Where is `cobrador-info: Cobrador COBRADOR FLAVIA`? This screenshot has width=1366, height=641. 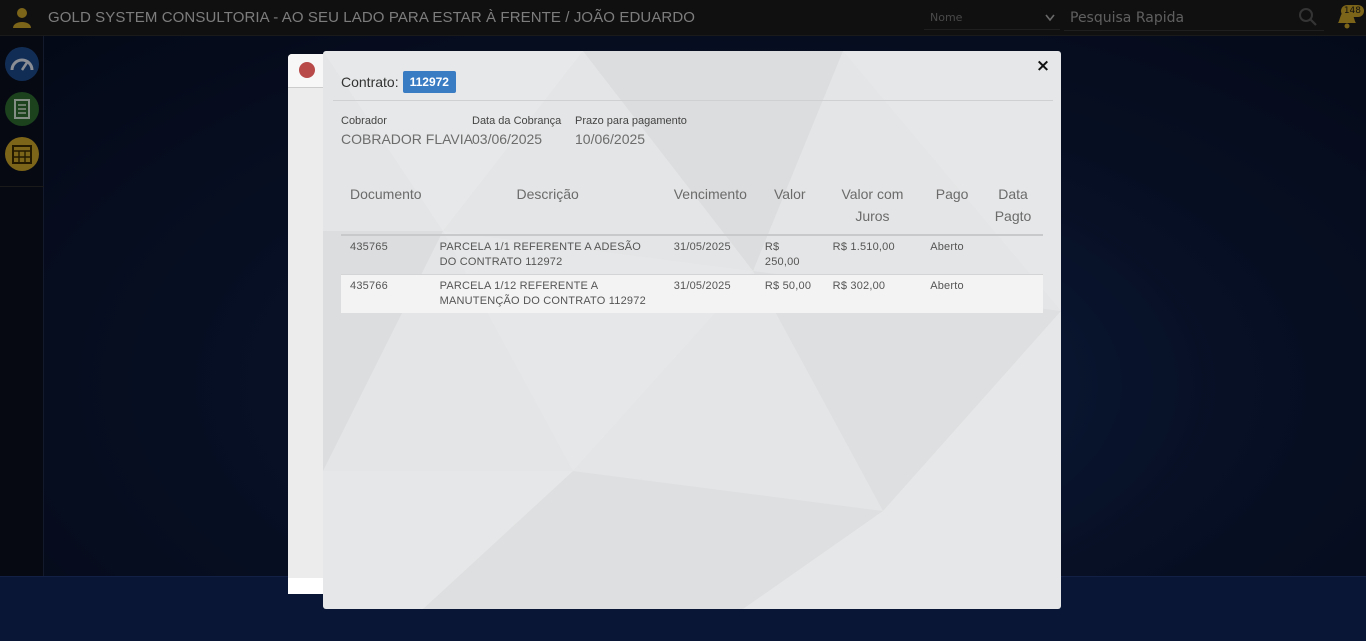
cobrador-info: Cobrador COBRADOR FLAVIA is located at coordinates (407, 131).